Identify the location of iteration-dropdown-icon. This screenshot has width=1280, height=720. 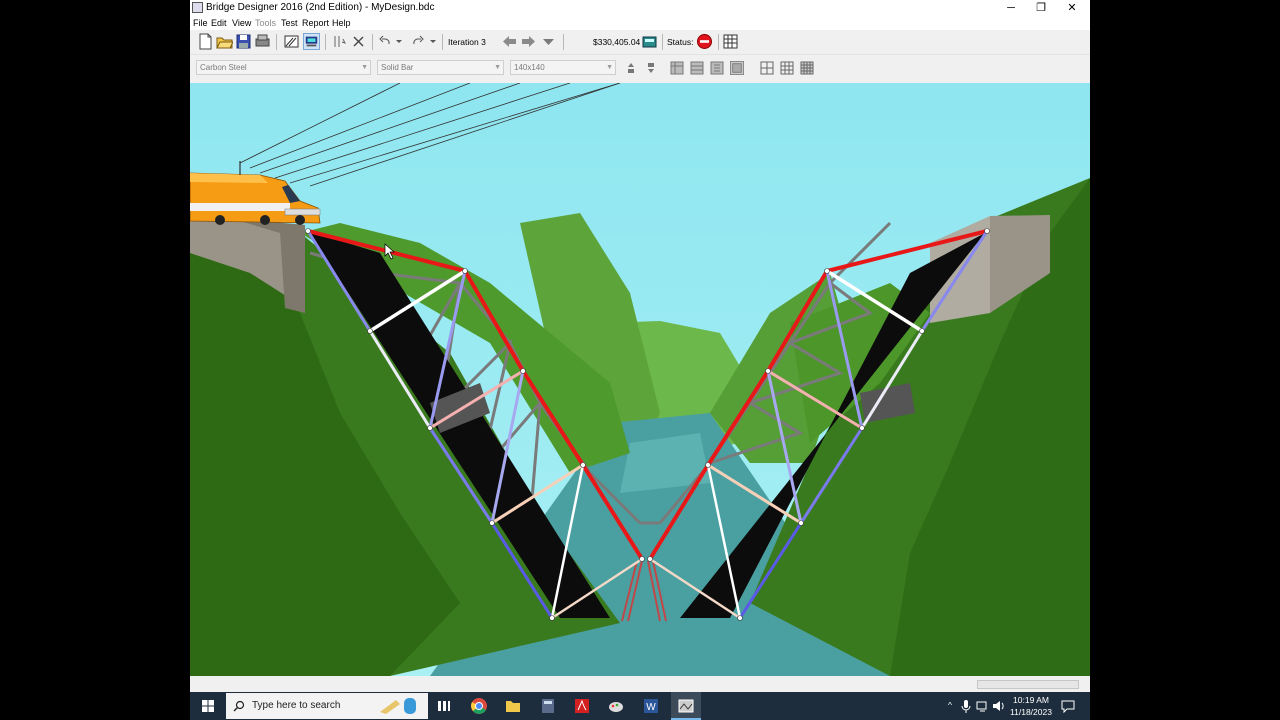
(548, 41).